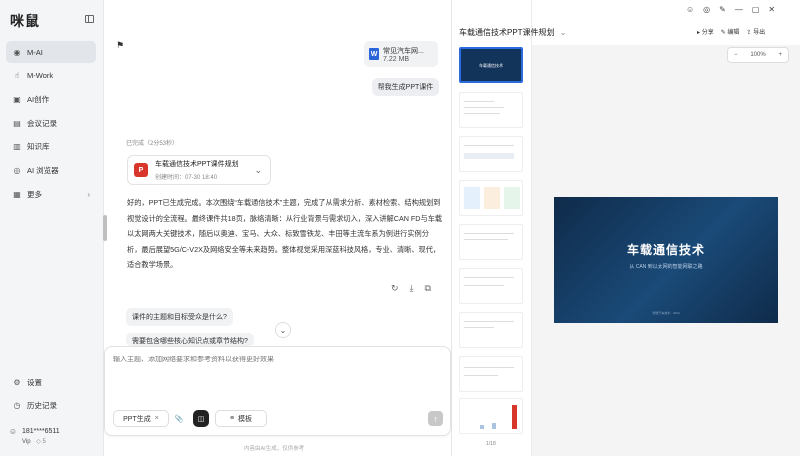  I want to click on minimize-icon: —, so click(739, 9).